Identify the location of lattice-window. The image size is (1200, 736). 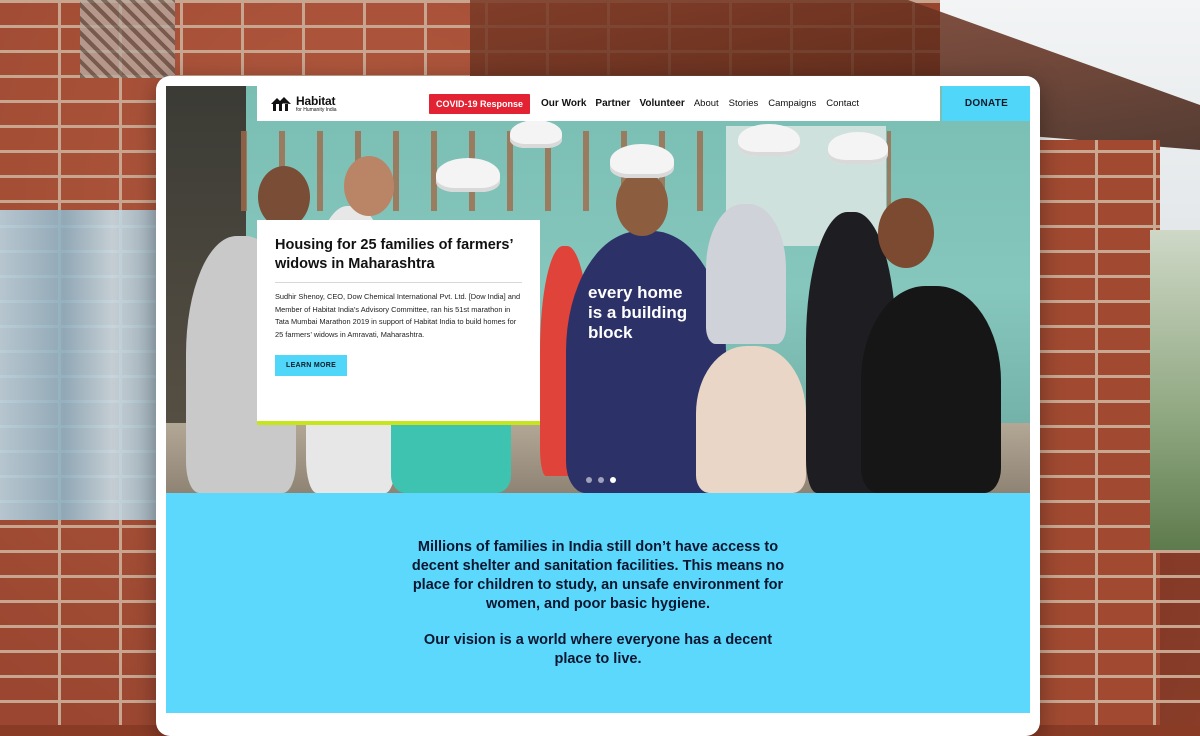
(127, 39).